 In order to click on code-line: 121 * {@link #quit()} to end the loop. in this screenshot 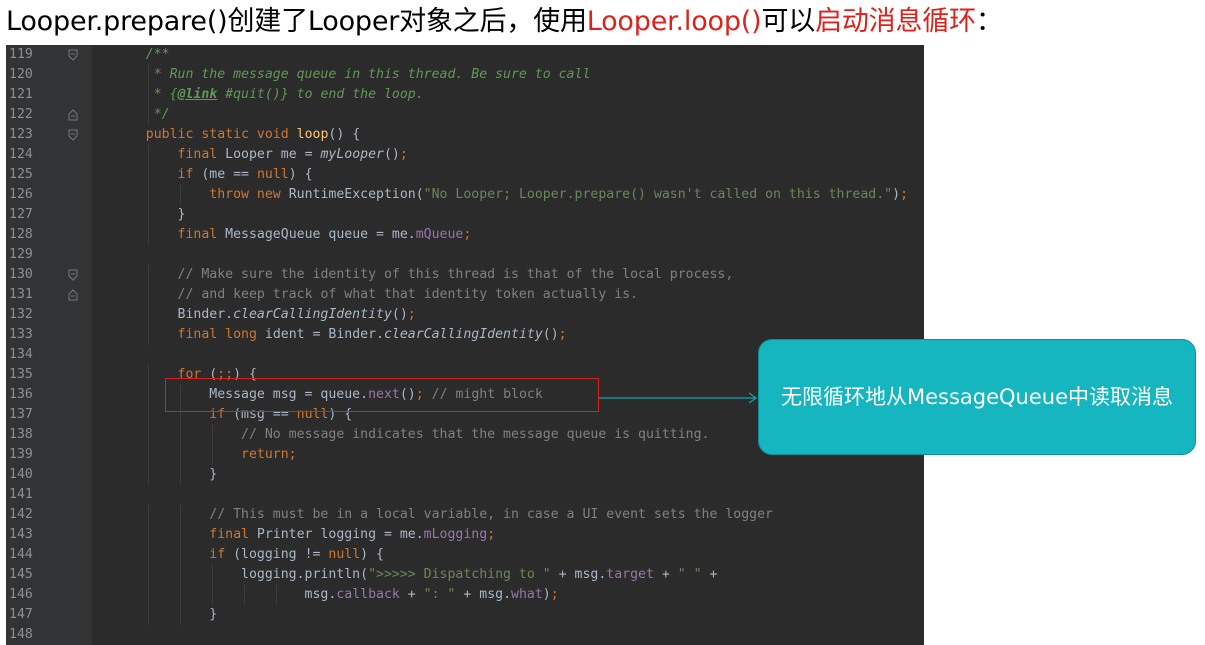, I will do `click(465, 95)`.